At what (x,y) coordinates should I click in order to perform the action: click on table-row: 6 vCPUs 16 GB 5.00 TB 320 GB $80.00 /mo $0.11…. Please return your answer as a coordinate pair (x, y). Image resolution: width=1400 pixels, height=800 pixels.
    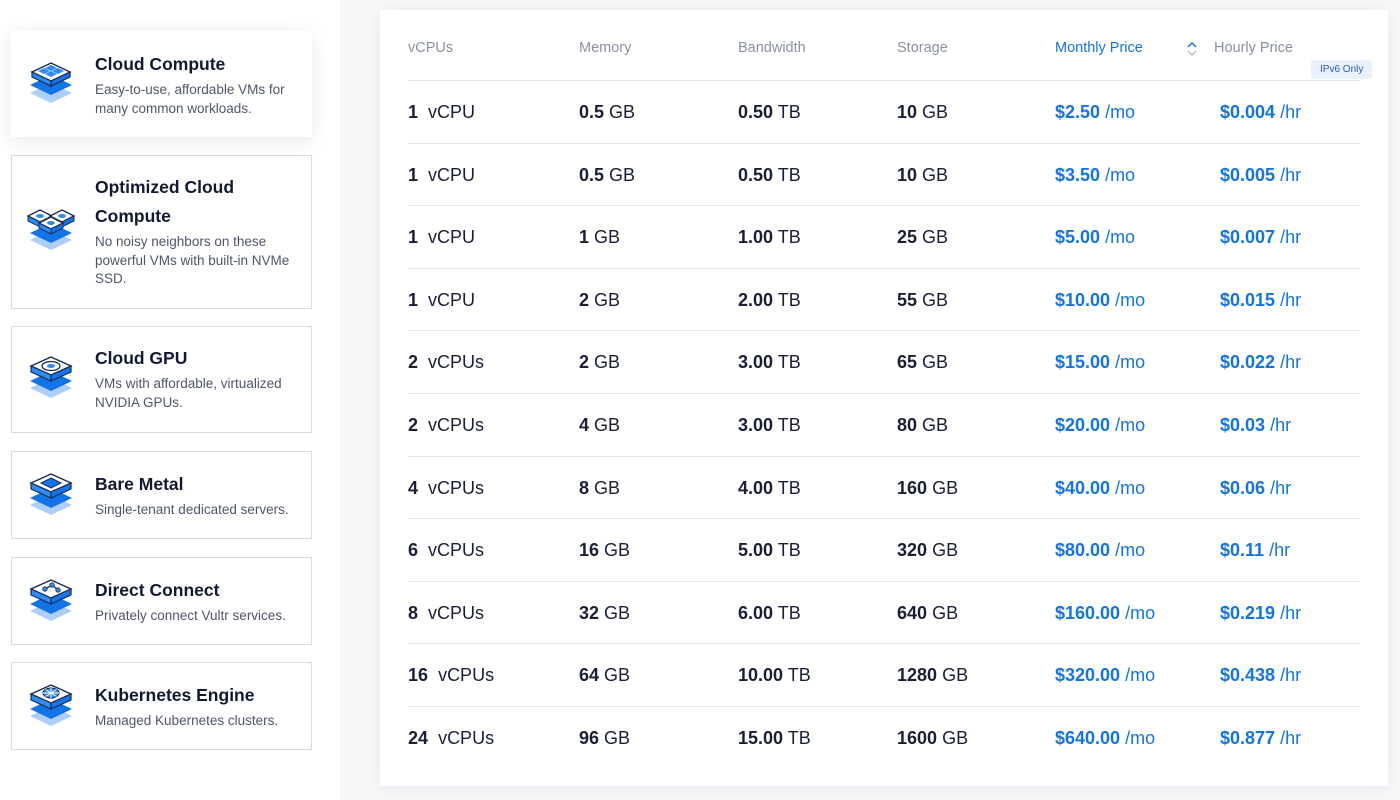
    Looking at the image, I should click on (884, 550).